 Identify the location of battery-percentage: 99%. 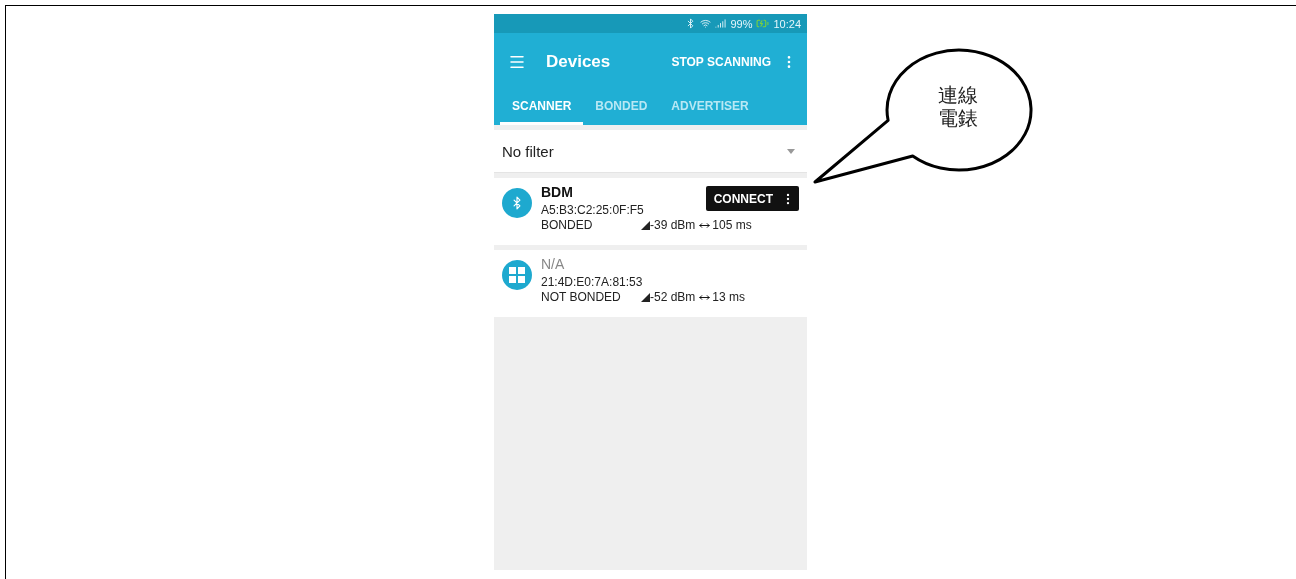
(741, 23).